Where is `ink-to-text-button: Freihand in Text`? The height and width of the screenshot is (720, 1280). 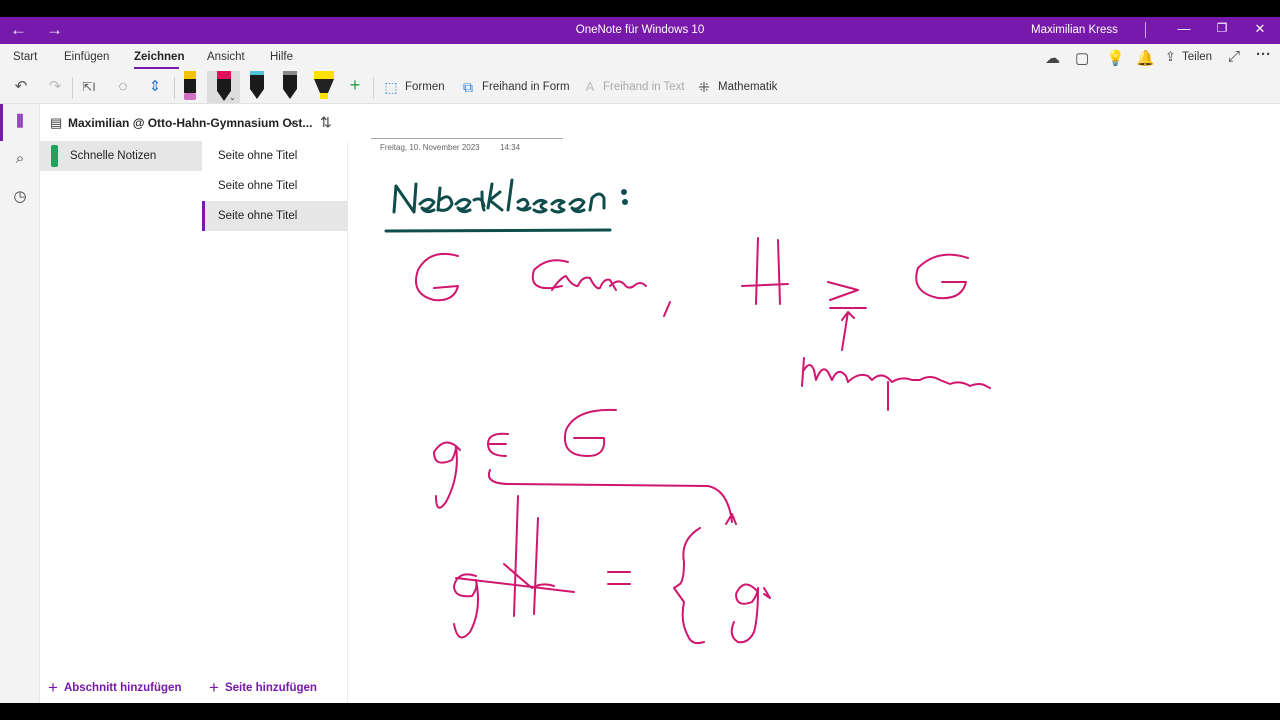
ink-to-text-button: Freihand in Text is located at coordinates (644, 87).